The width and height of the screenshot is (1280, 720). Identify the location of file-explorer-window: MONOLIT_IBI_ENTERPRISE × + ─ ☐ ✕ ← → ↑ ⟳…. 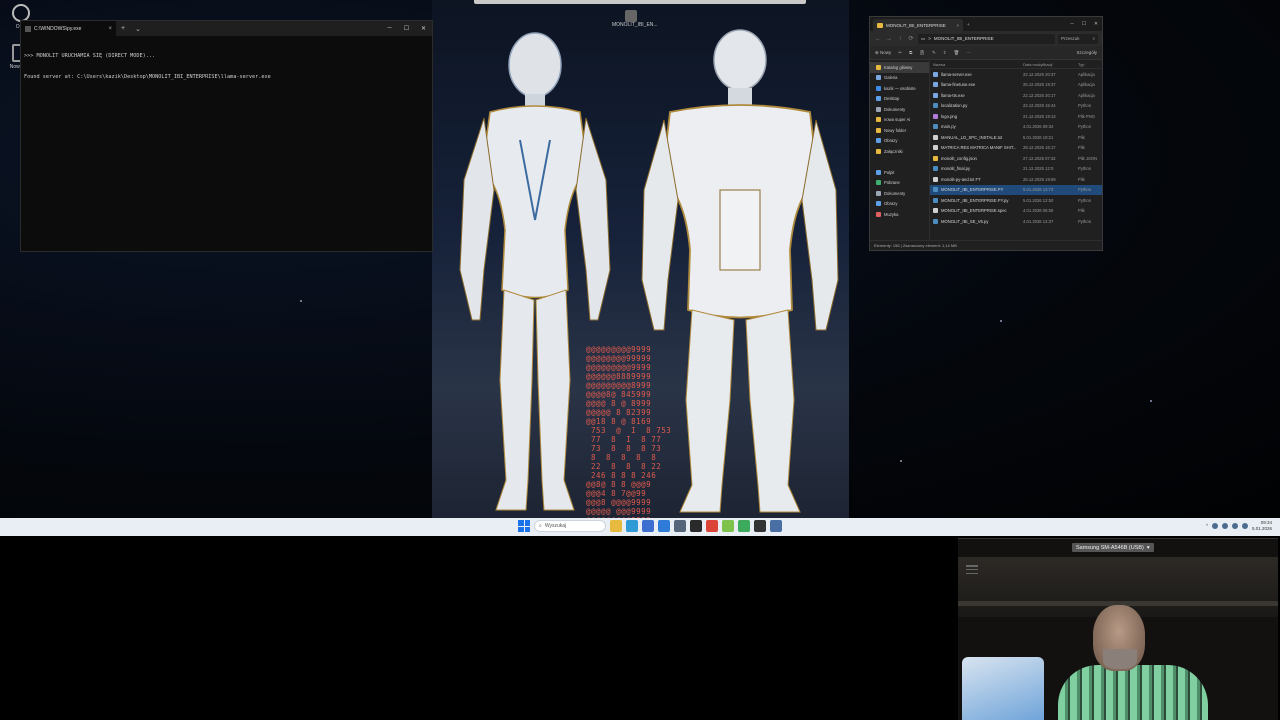
(986, 133).